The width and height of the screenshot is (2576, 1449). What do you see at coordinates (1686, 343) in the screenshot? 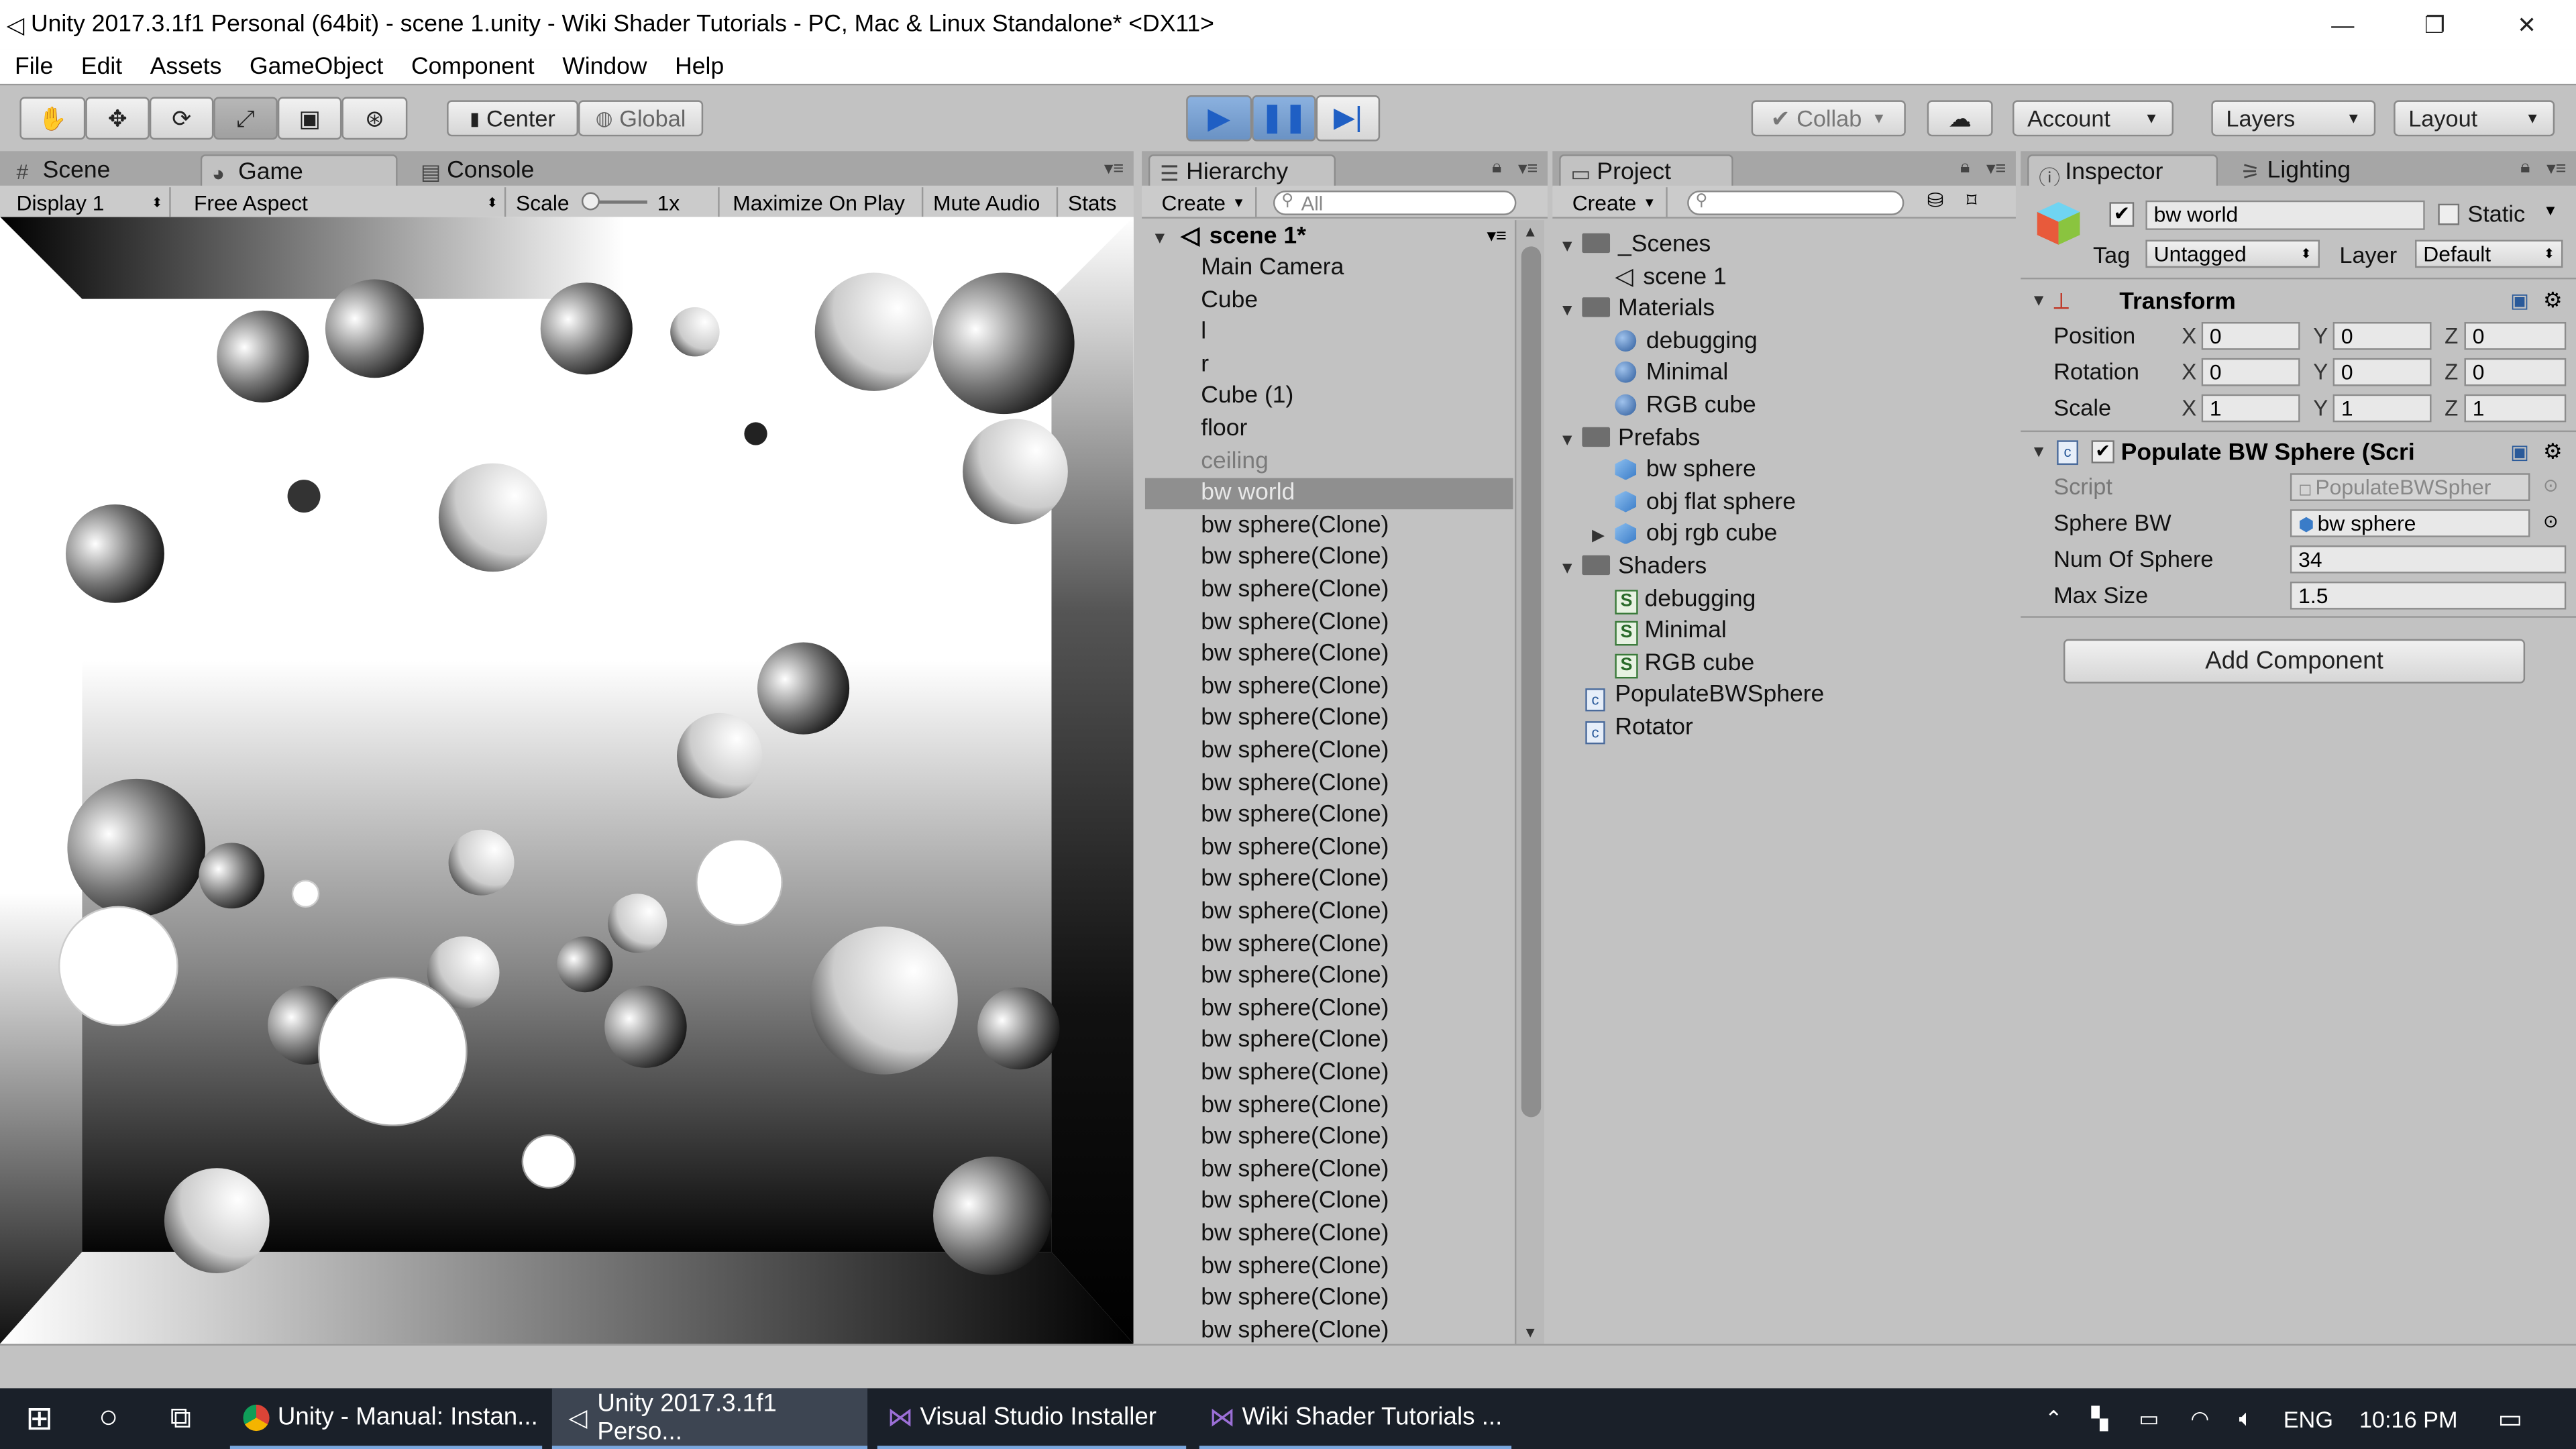
I see `project-item-material: debugging` at bounding box center [1686, 343].